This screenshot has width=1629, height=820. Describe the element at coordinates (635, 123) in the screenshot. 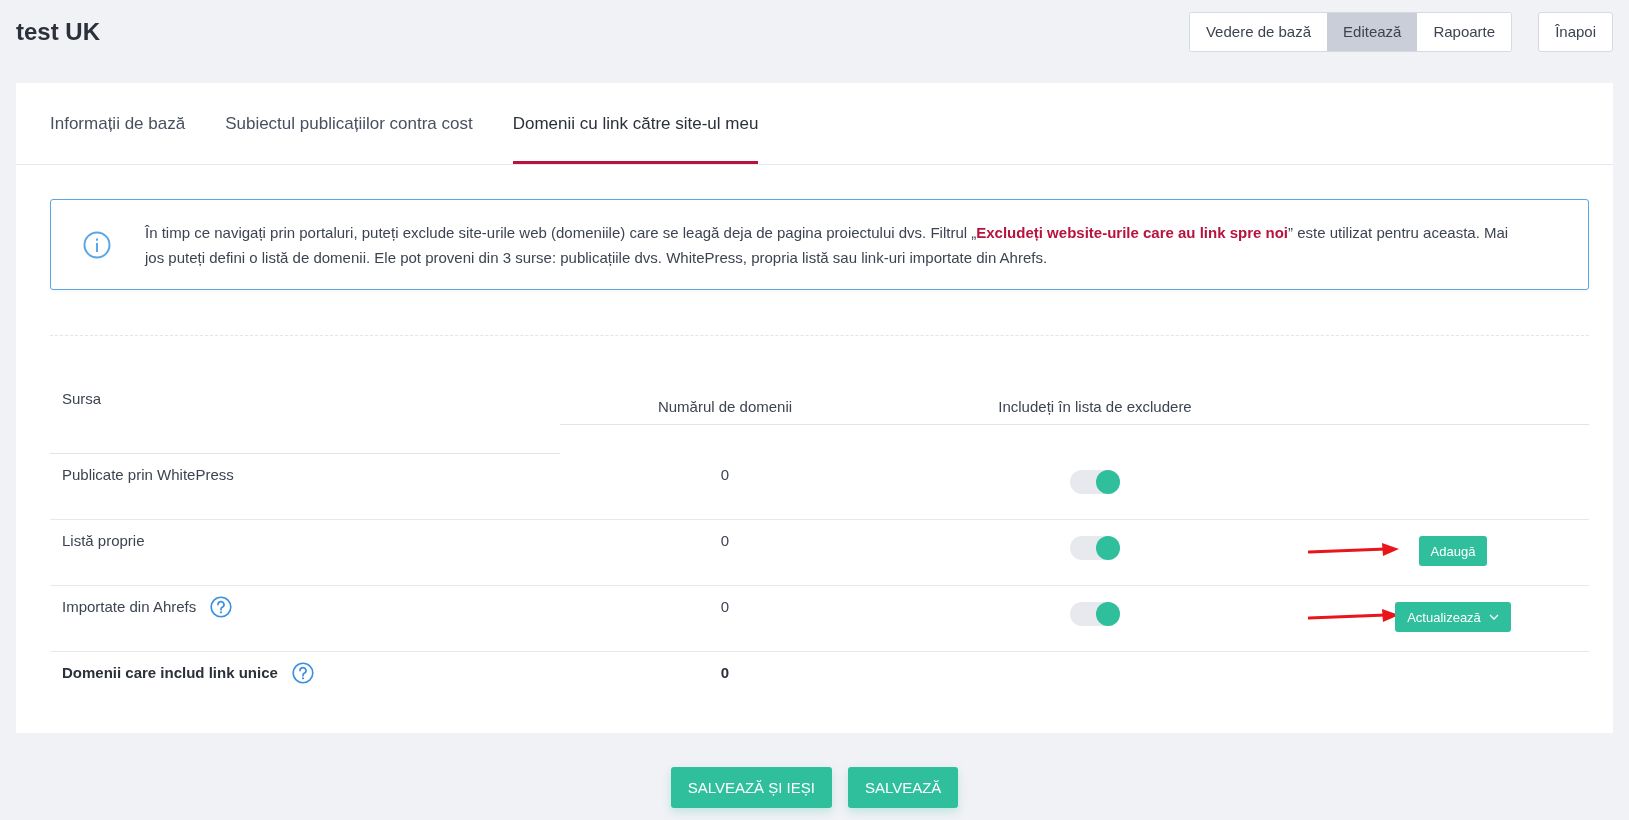

I see `tab: Domenii cu link către site-ul meu` at that location.